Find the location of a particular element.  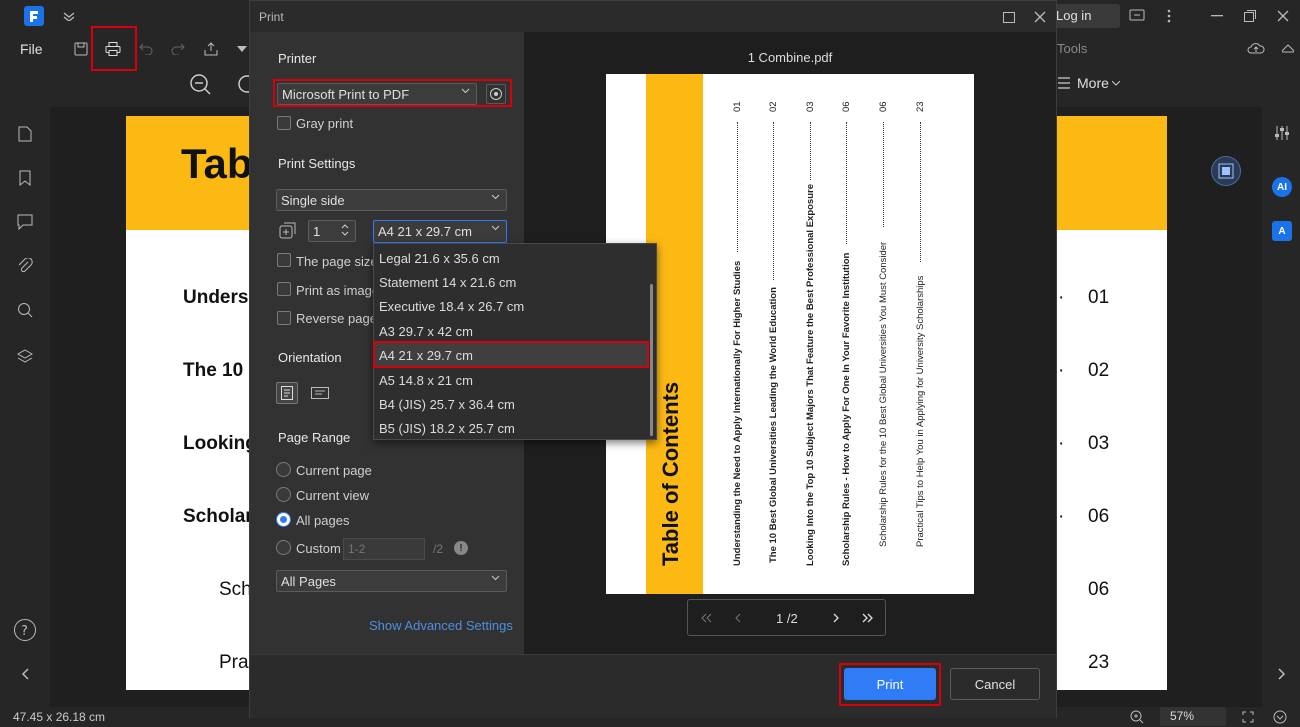

copies-stepper: 1 is located at coordinates (332, 231).